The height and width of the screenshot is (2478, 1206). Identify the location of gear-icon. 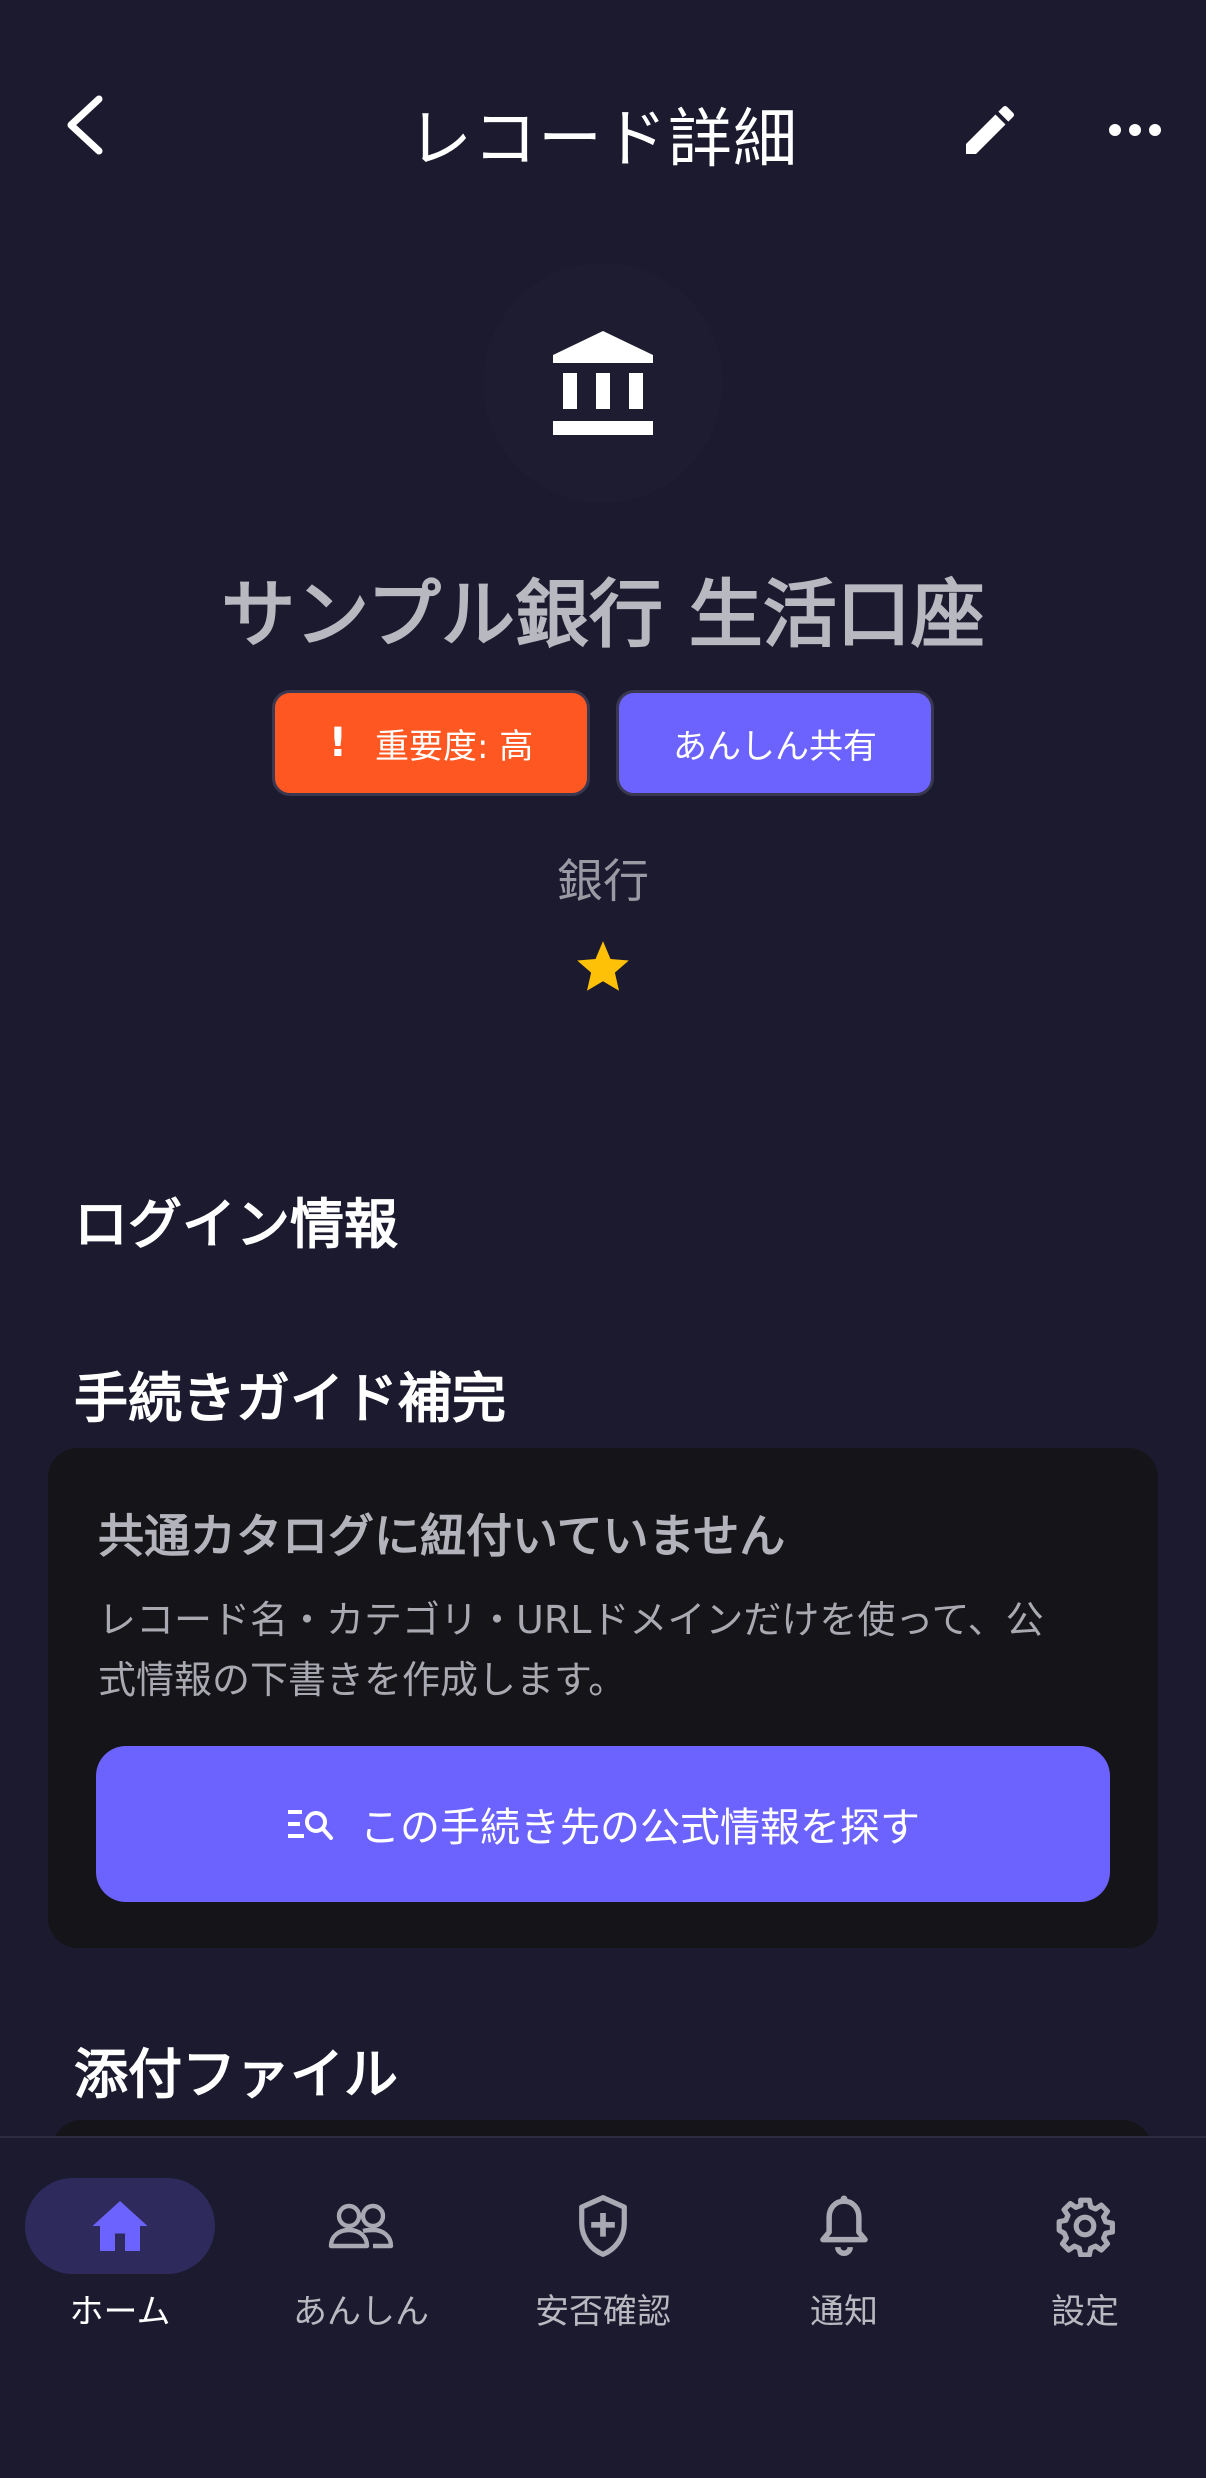
(1085, 2227).